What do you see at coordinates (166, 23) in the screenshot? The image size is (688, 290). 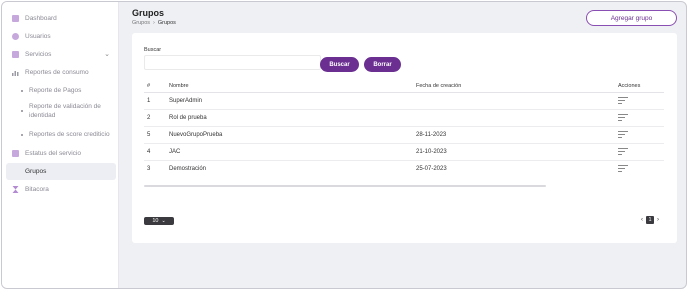 I see `breadcrumb-current: Grupos` at bounding box center [166, 23].